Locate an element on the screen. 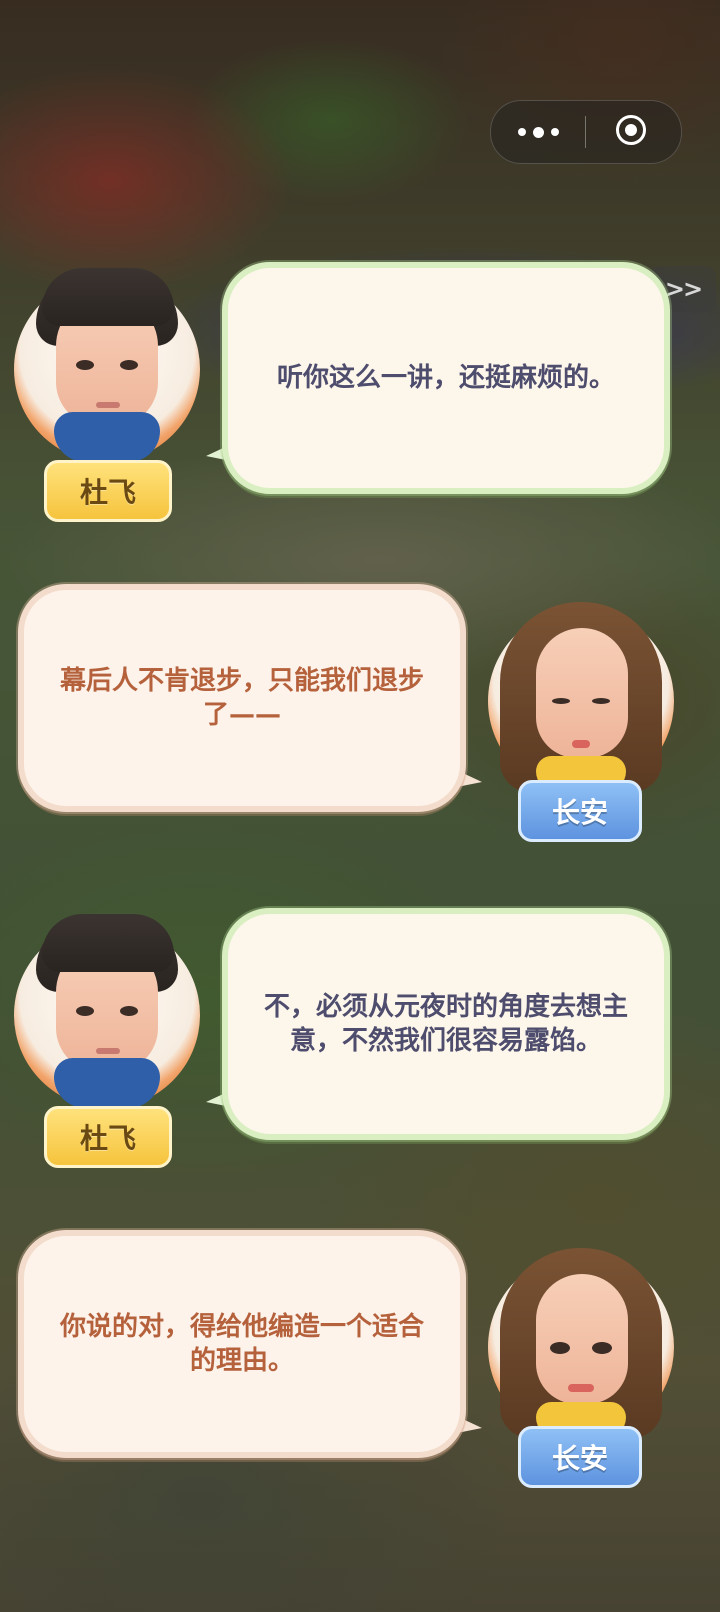 This screenshot has width=720, height=1612. capsule-divider is located at coordinates (585, 132).